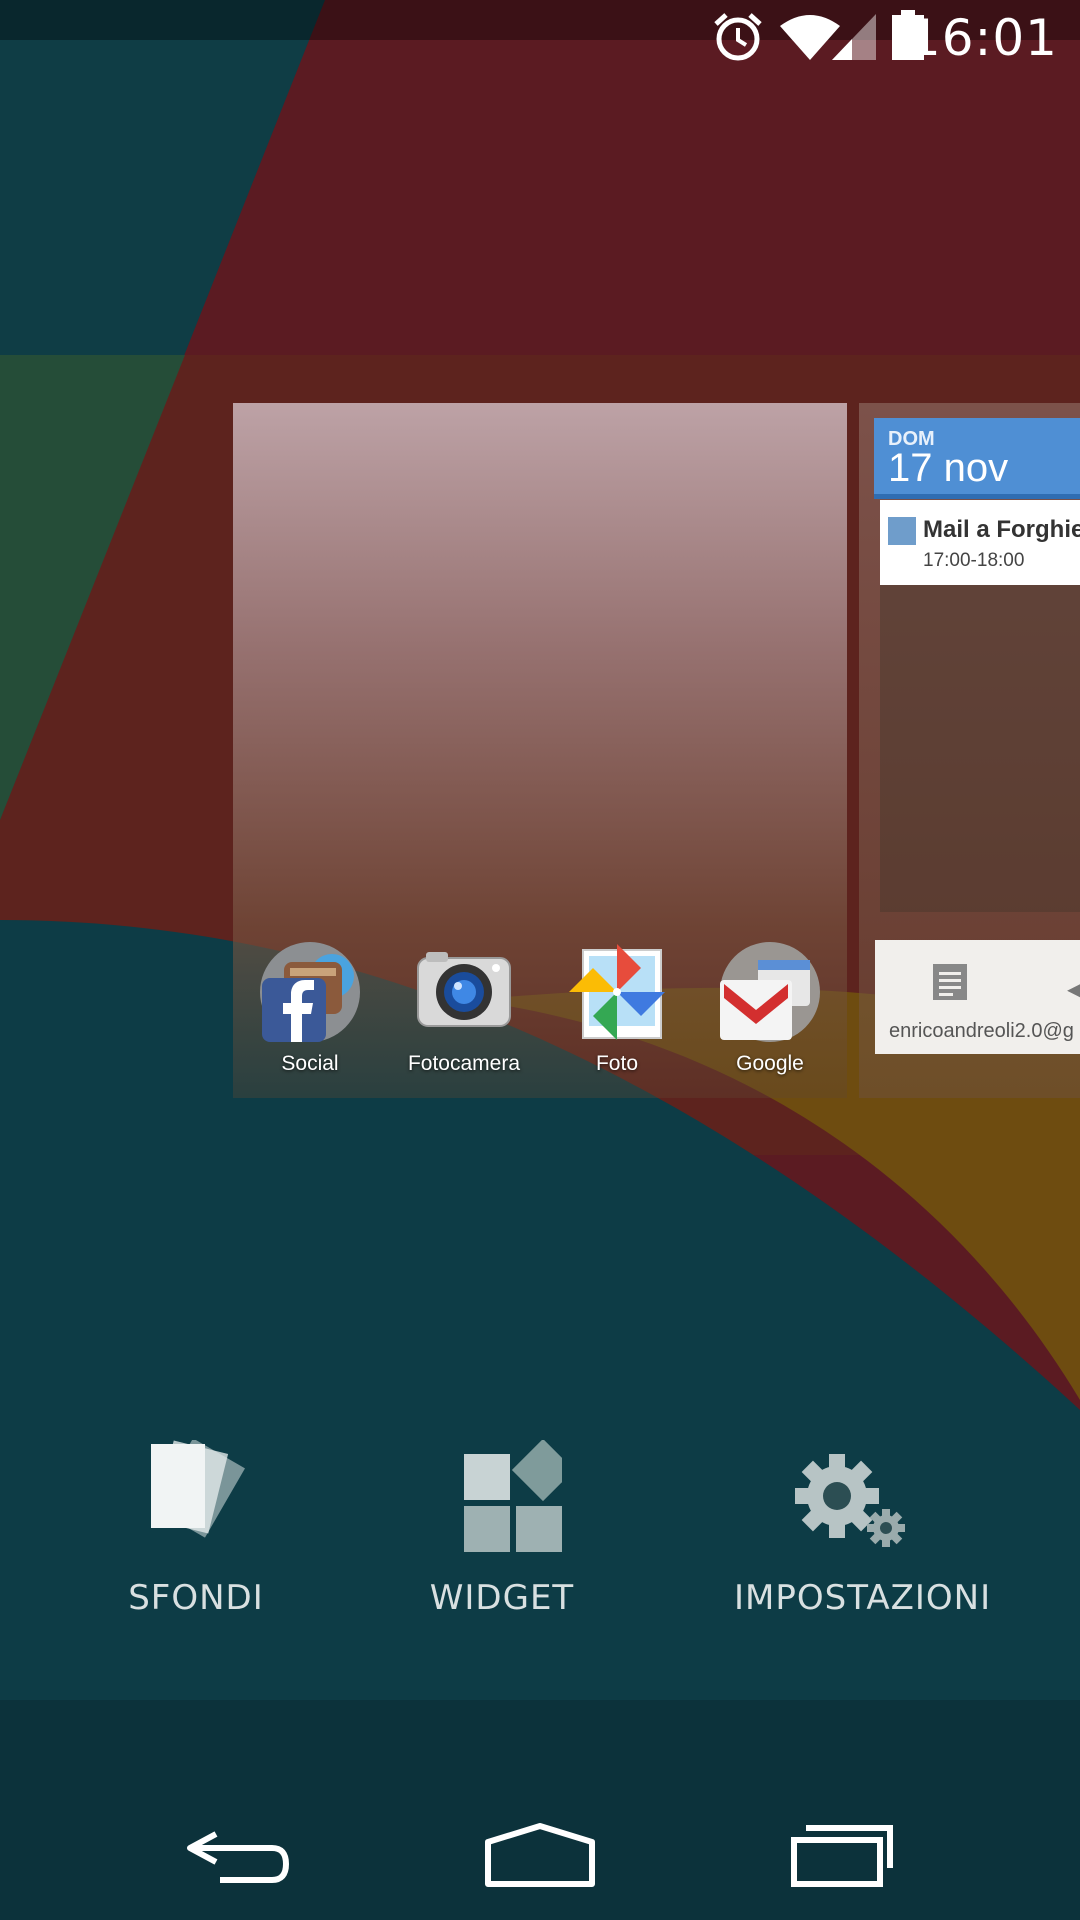 This screenshot has width=1080, height=1920. I want to click on back-icon, so click(238, 1856).